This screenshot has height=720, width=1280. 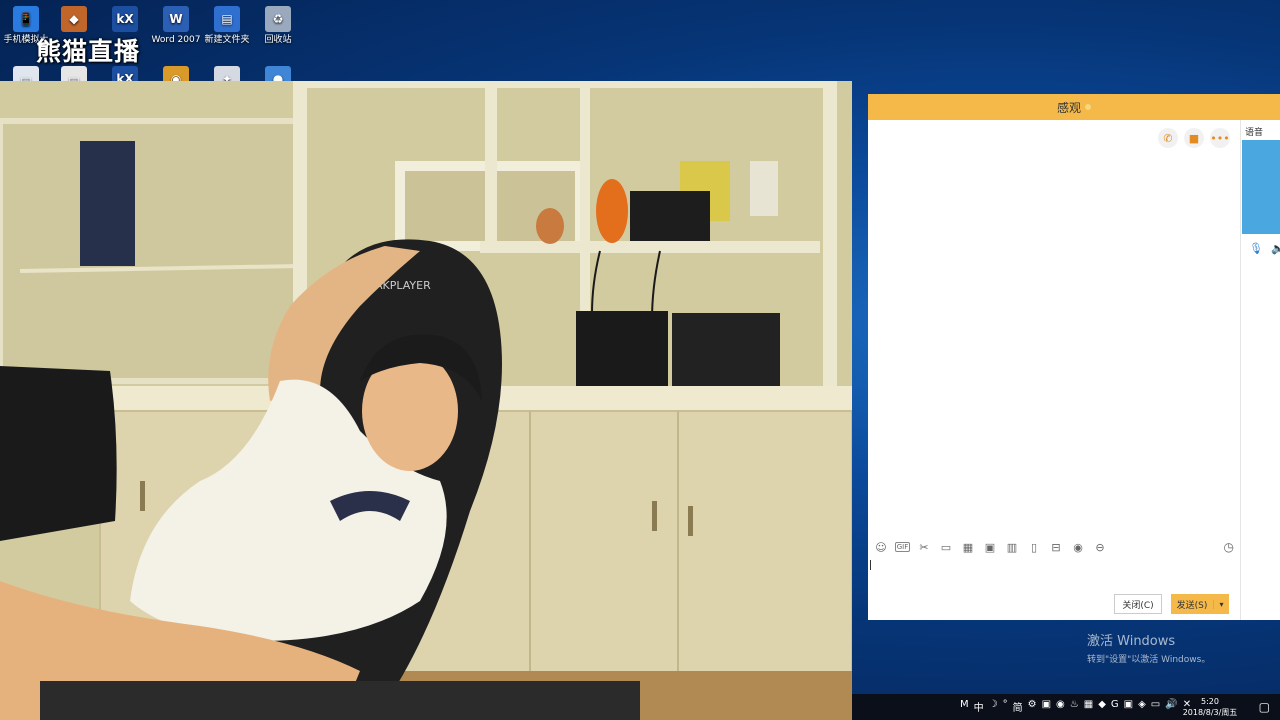 What do you see at coordinates (1088, 107) in the screenshot?
I see `online-status-icon` at bounding box center [1088, 107].